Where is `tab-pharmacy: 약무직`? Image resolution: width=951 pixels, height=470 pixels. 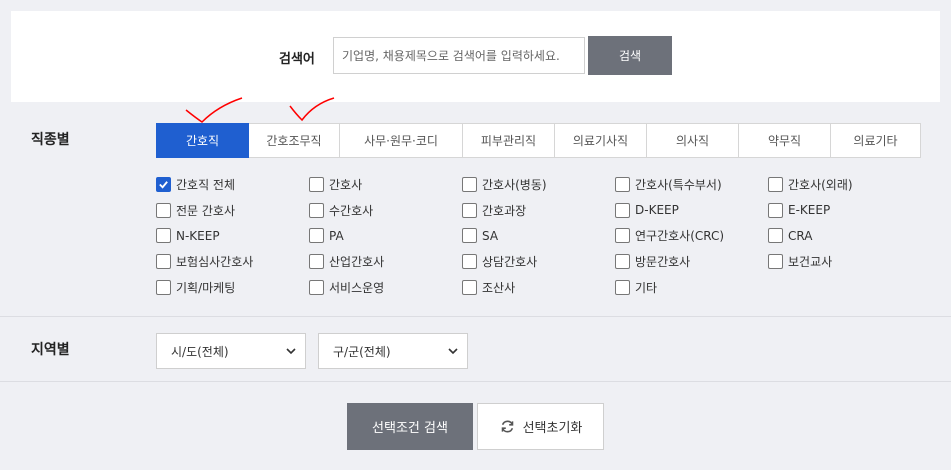 tab-pharmacy: 약무직 is located at coordinates (785, 140).